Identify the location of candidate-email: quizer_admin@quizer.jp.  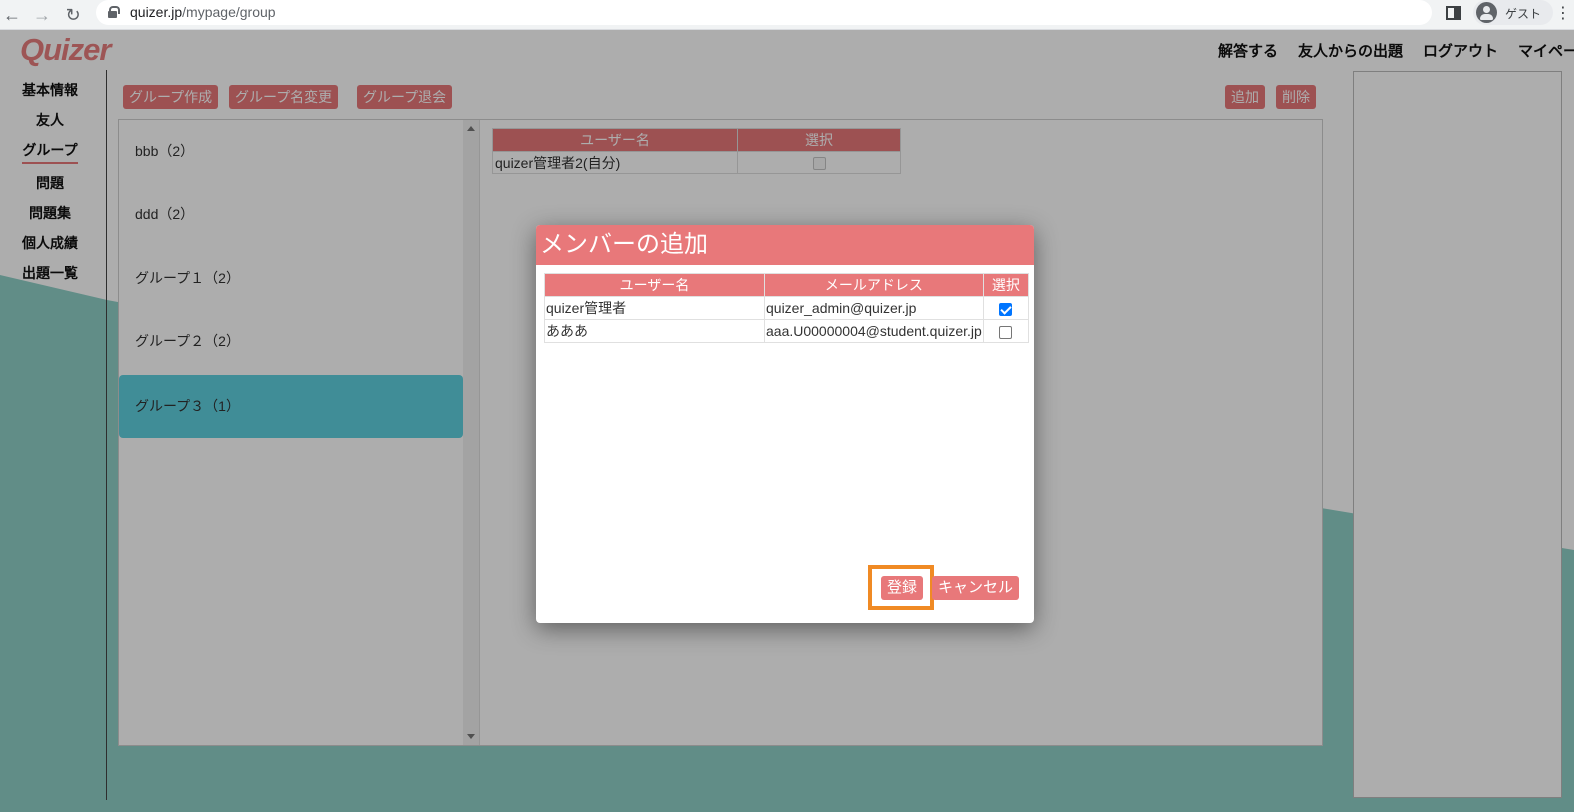
(874, 308).